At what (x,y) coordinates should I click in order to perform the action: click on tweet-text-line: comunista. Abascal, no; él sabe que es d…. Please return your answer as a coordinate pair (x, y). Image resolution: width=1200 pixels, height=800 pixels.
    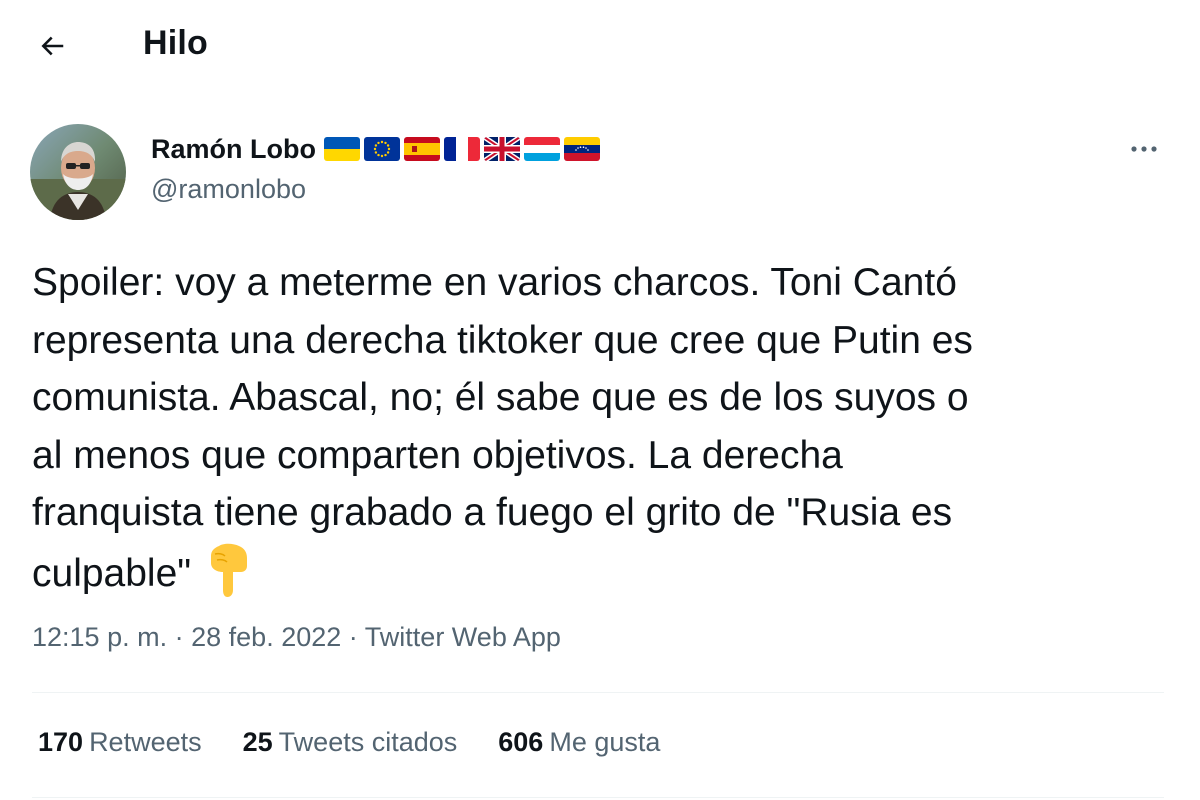
    Looking at the image, I should click on (500, 397).